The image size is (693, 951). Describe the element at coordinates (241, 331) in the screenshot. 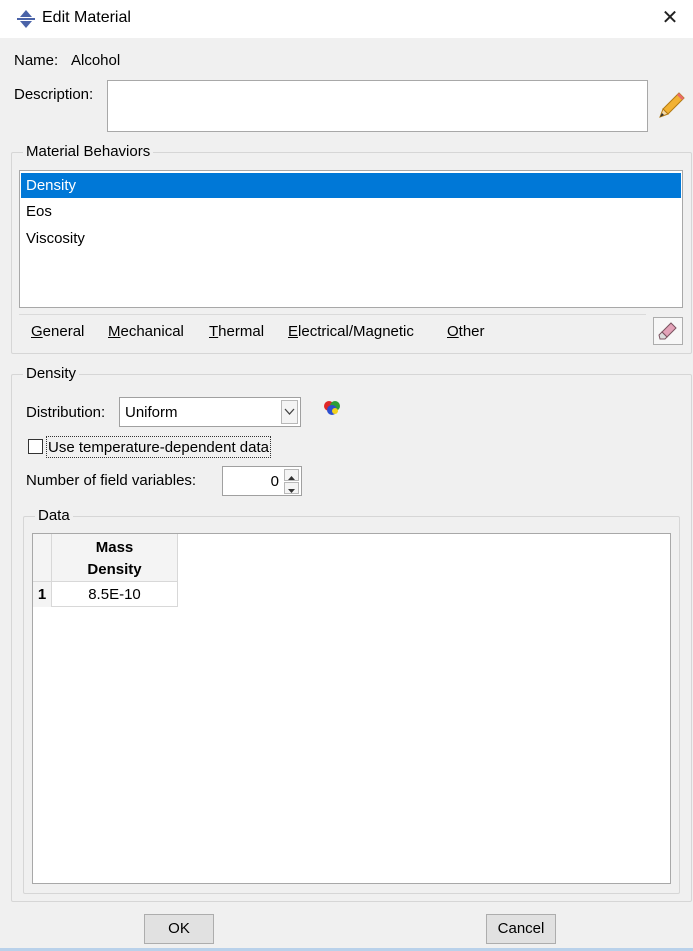

I see `menu-thermal-label: hermal` at that location.